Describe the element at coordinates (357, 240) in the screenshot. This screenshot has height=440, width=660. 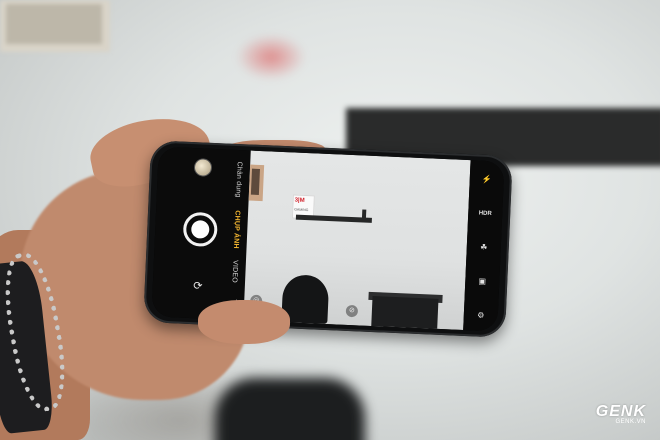
I see `camera-viewfinder: 3|M GAMING ◎ ⊘` at that location.